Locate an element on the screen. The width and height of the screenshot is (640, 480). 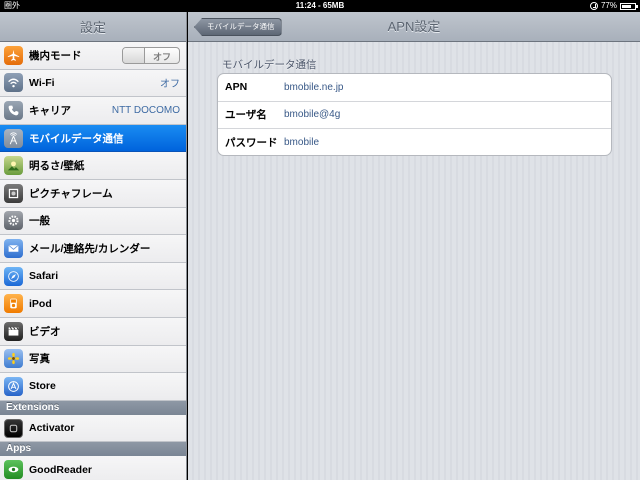
battery-icon is located at coordinates (629, 6).